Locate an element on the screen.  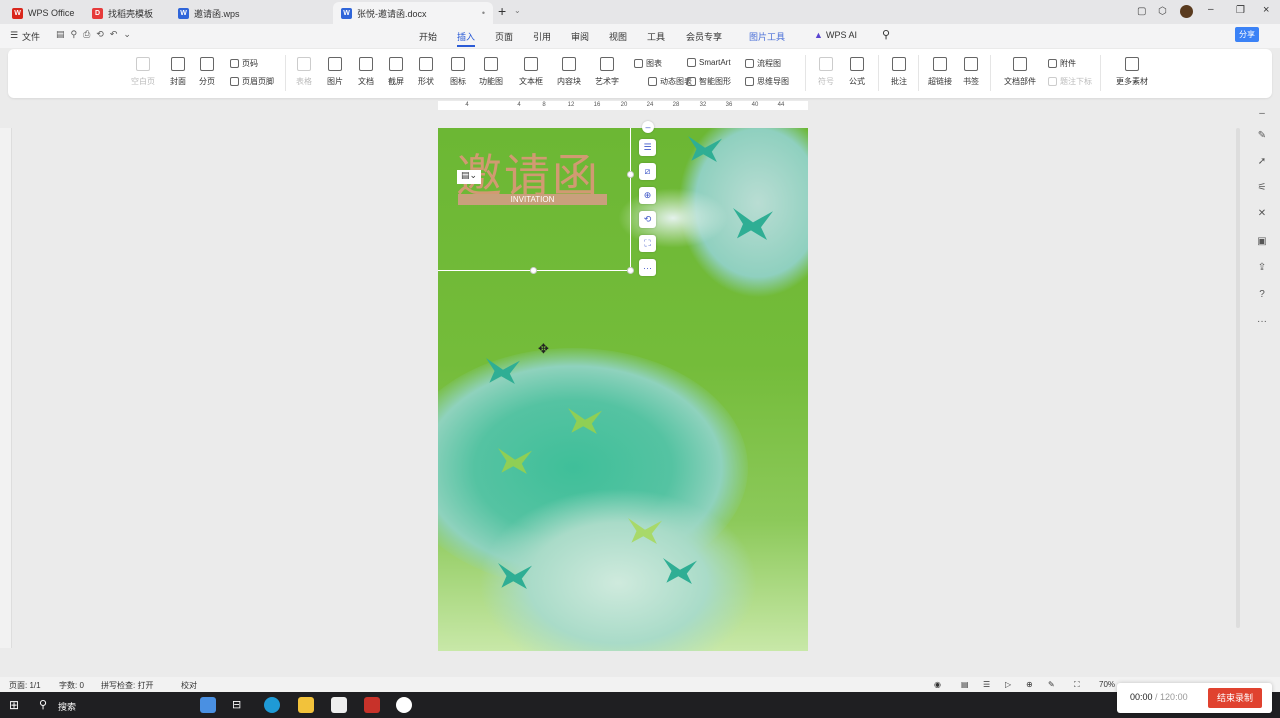
web-view-icon: ⊕ is located at coordinates (1029, 684).